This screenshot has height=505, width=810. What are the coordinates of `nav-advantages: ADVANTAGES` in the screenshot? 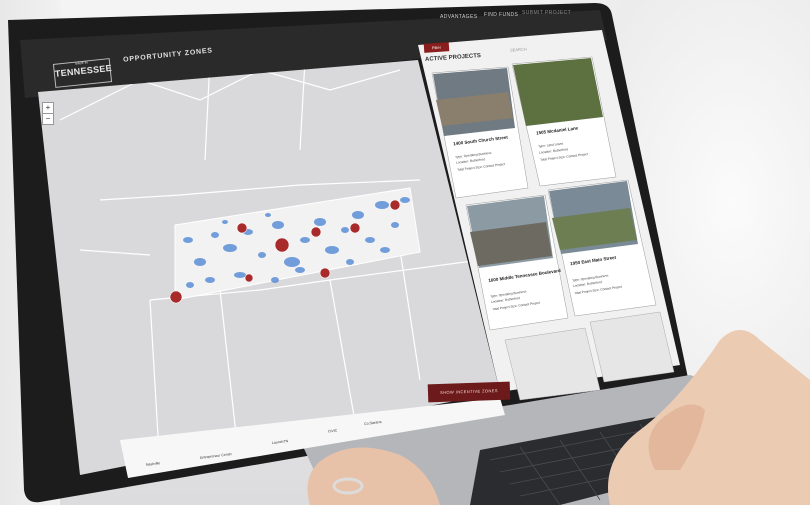 It's located at (458, 17).